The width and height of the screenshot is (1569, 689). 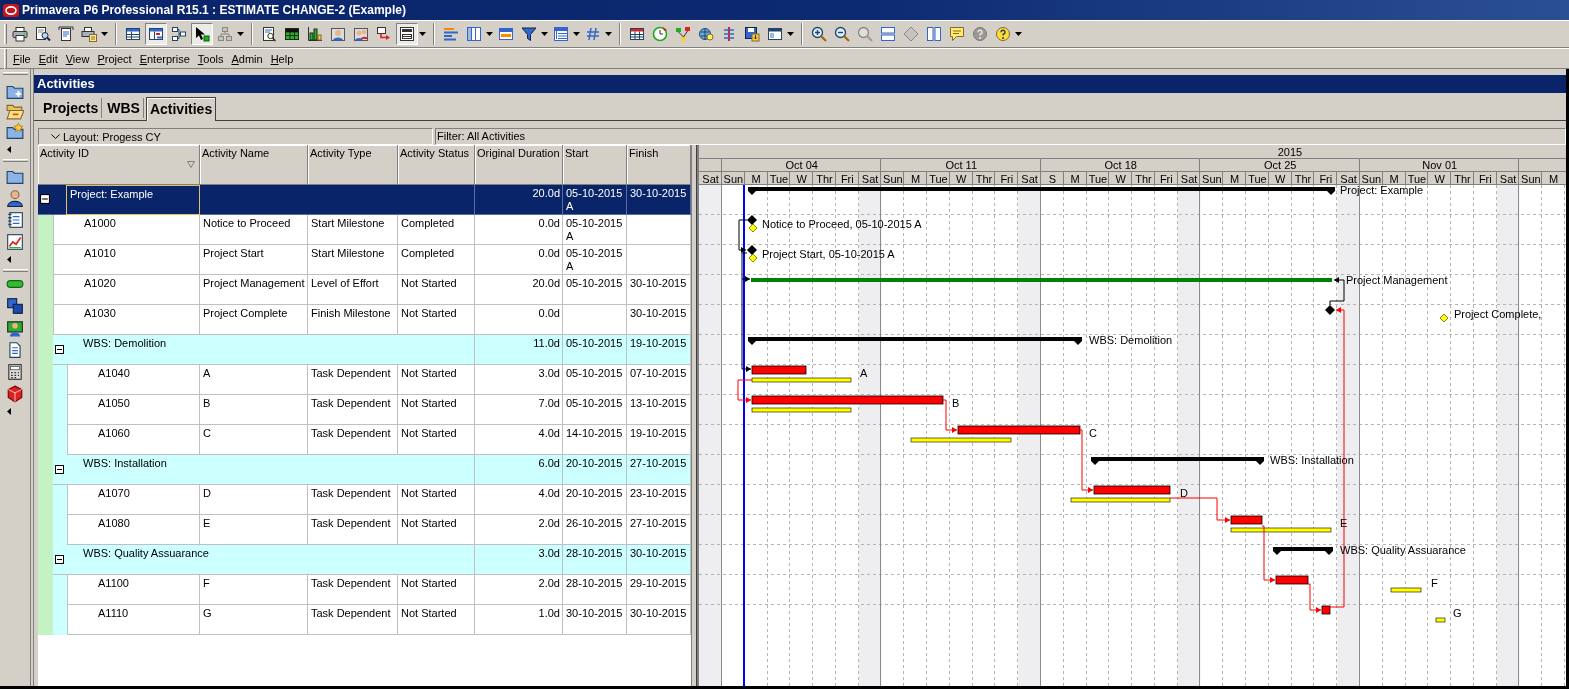 I want to click on globe-icon, so click(x=706, y=34).